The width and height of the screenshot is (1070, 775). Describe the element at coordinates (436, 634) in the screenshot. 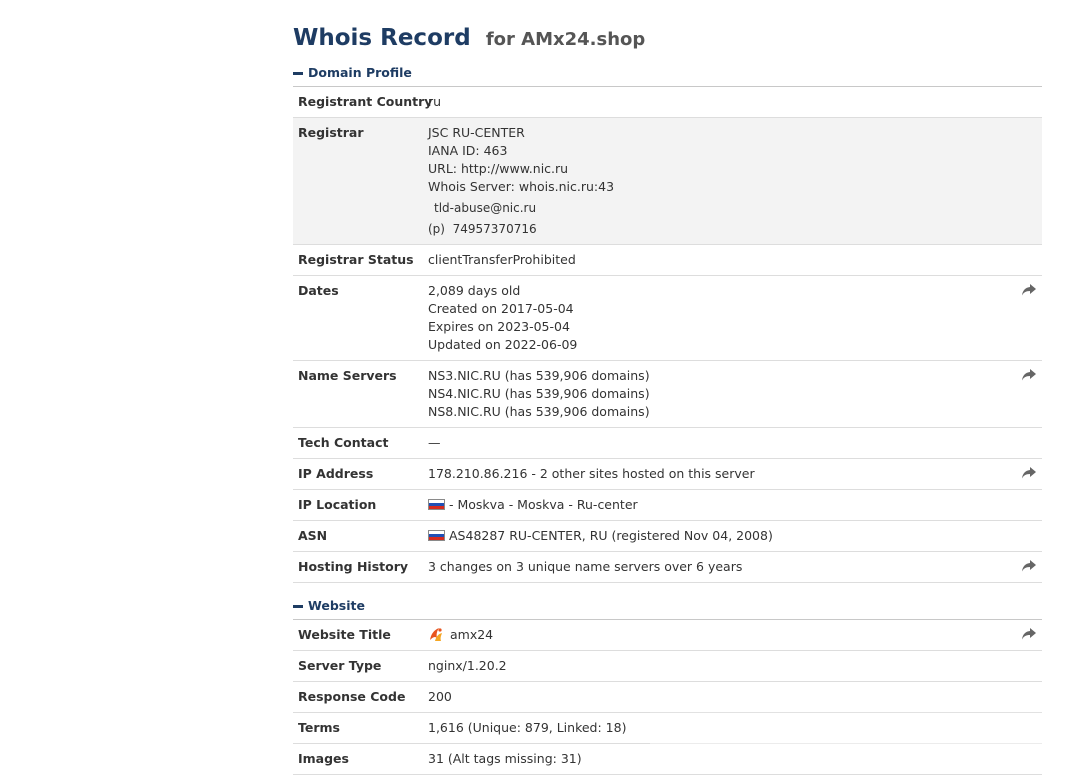

I see `site-favicon-icon` at that location.